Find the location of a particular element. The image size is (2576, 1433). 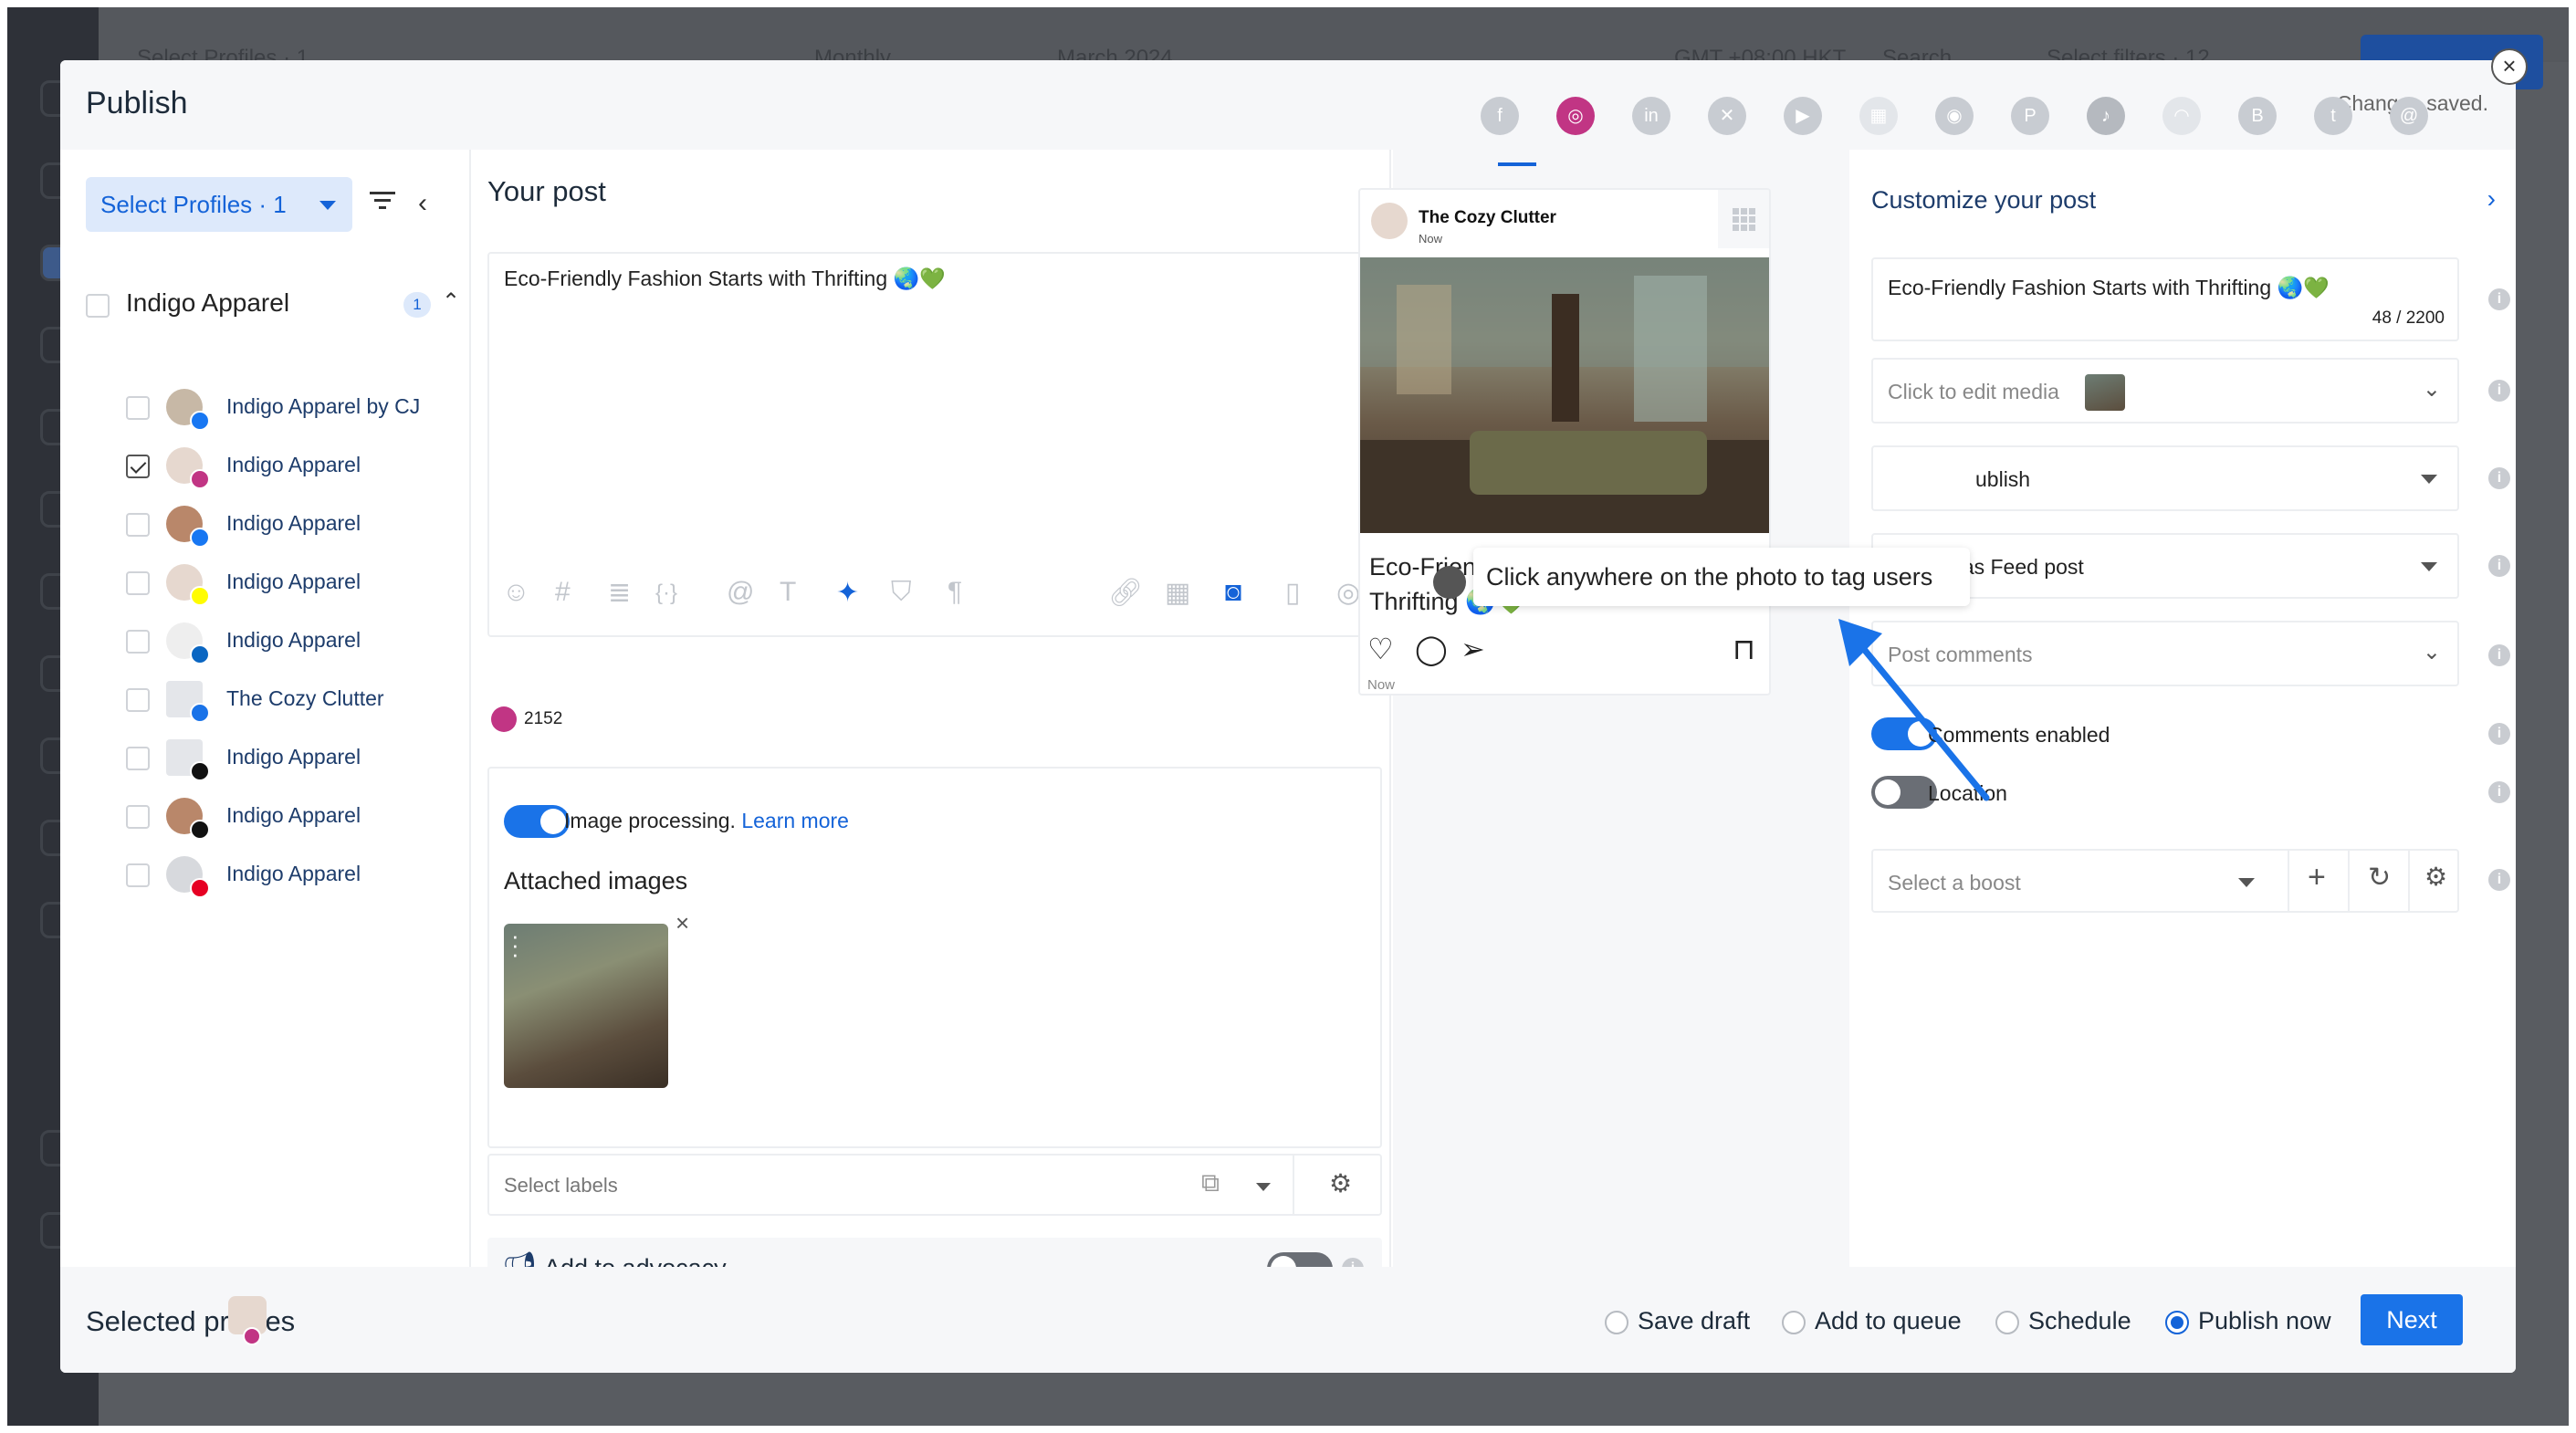

emoji-icon: ☺ is located at coordinates (516, 593).